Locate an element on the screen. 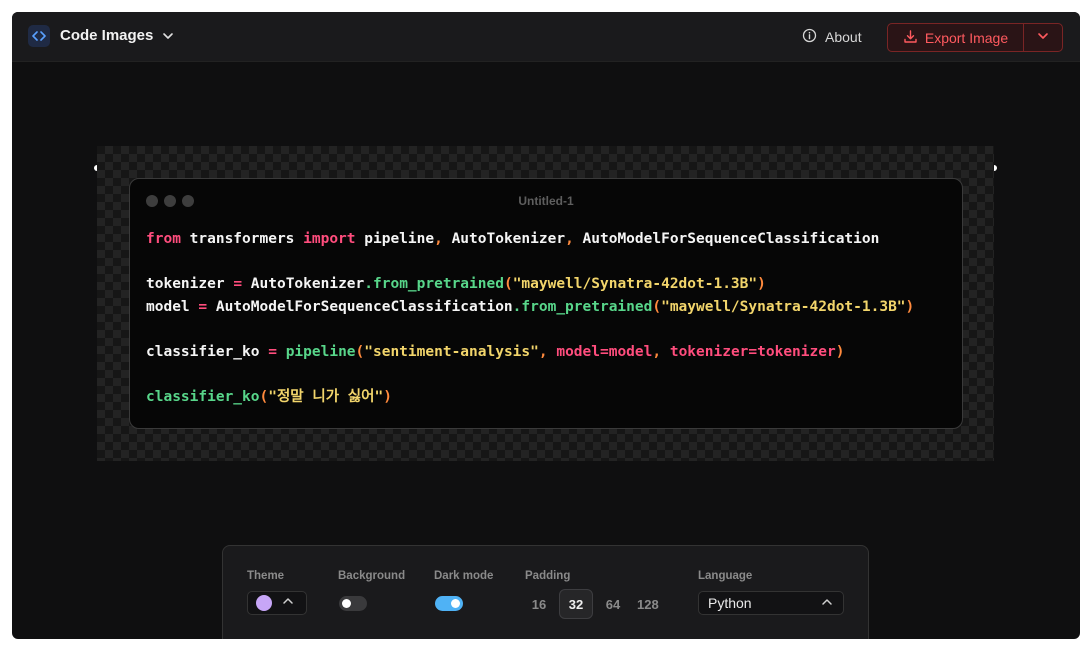 The width and height of the screenshot is (1092, 652). theme-swatch is located at coordinates (264, 603).